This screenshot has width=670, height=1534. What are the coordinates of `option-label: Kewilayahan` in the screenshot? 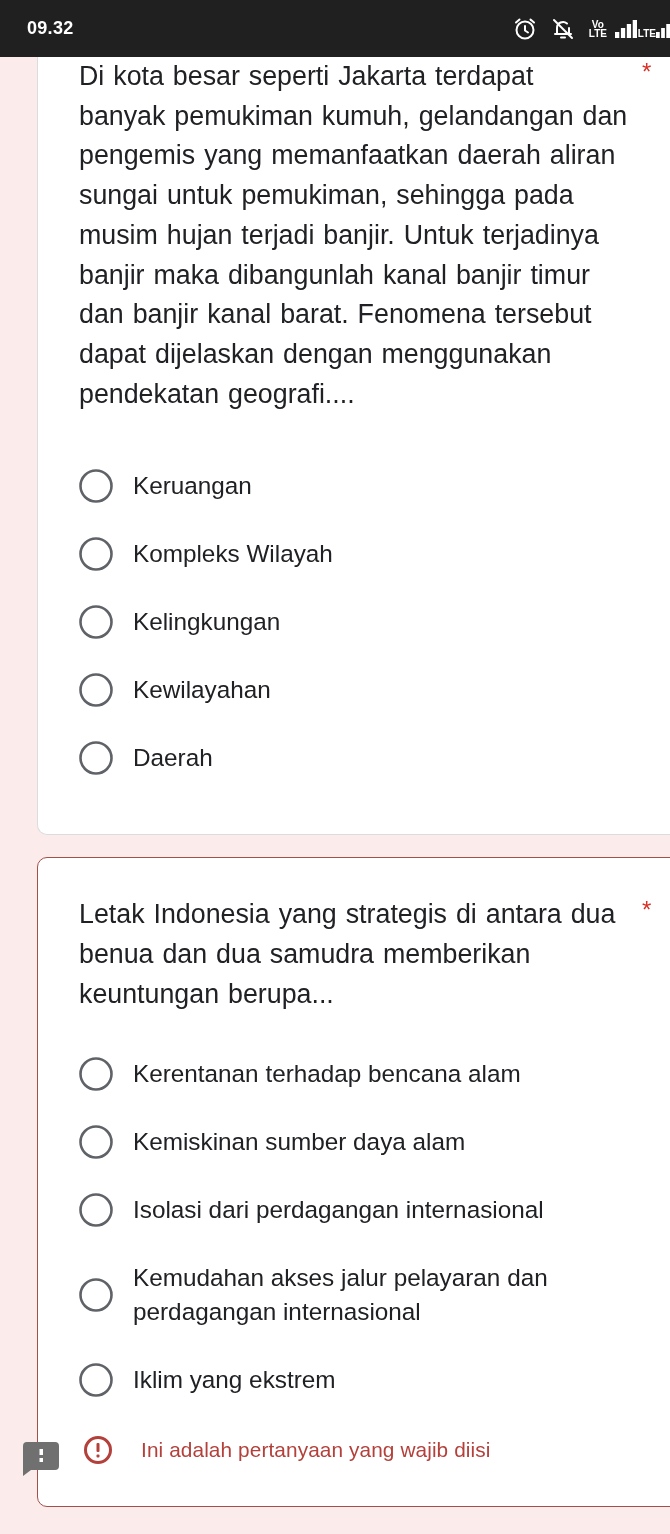 It's located at (202, 690).